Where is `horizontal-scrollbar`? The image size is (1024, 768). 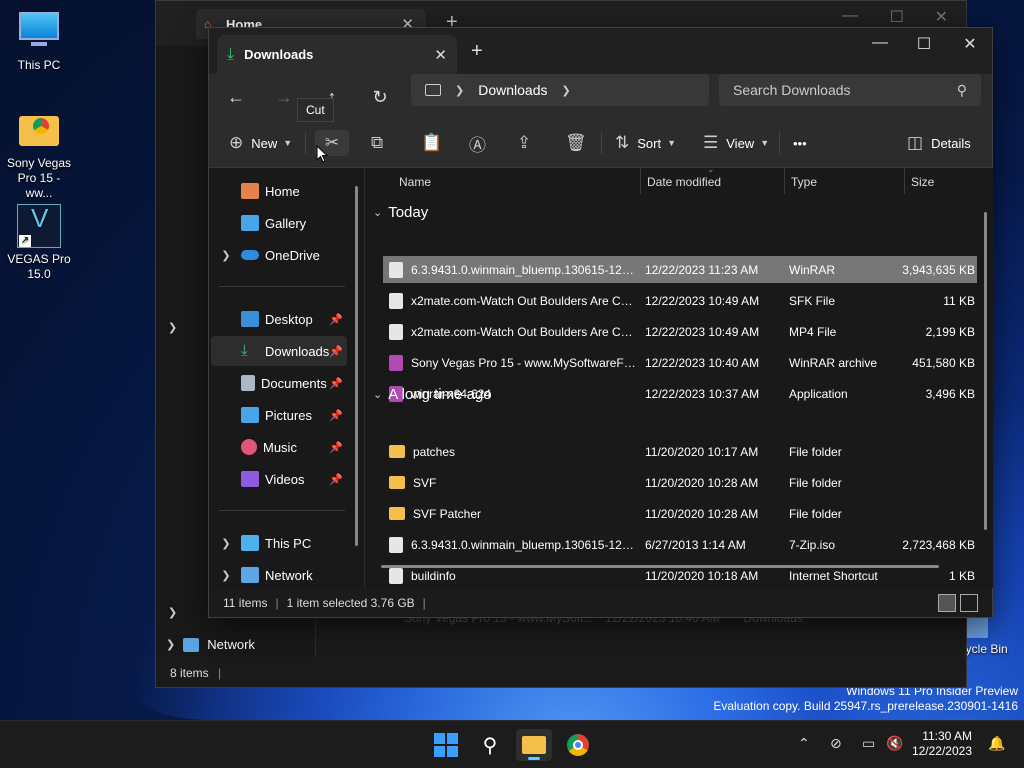
horizontal-scrollbar is located at coordinates (660, 566).